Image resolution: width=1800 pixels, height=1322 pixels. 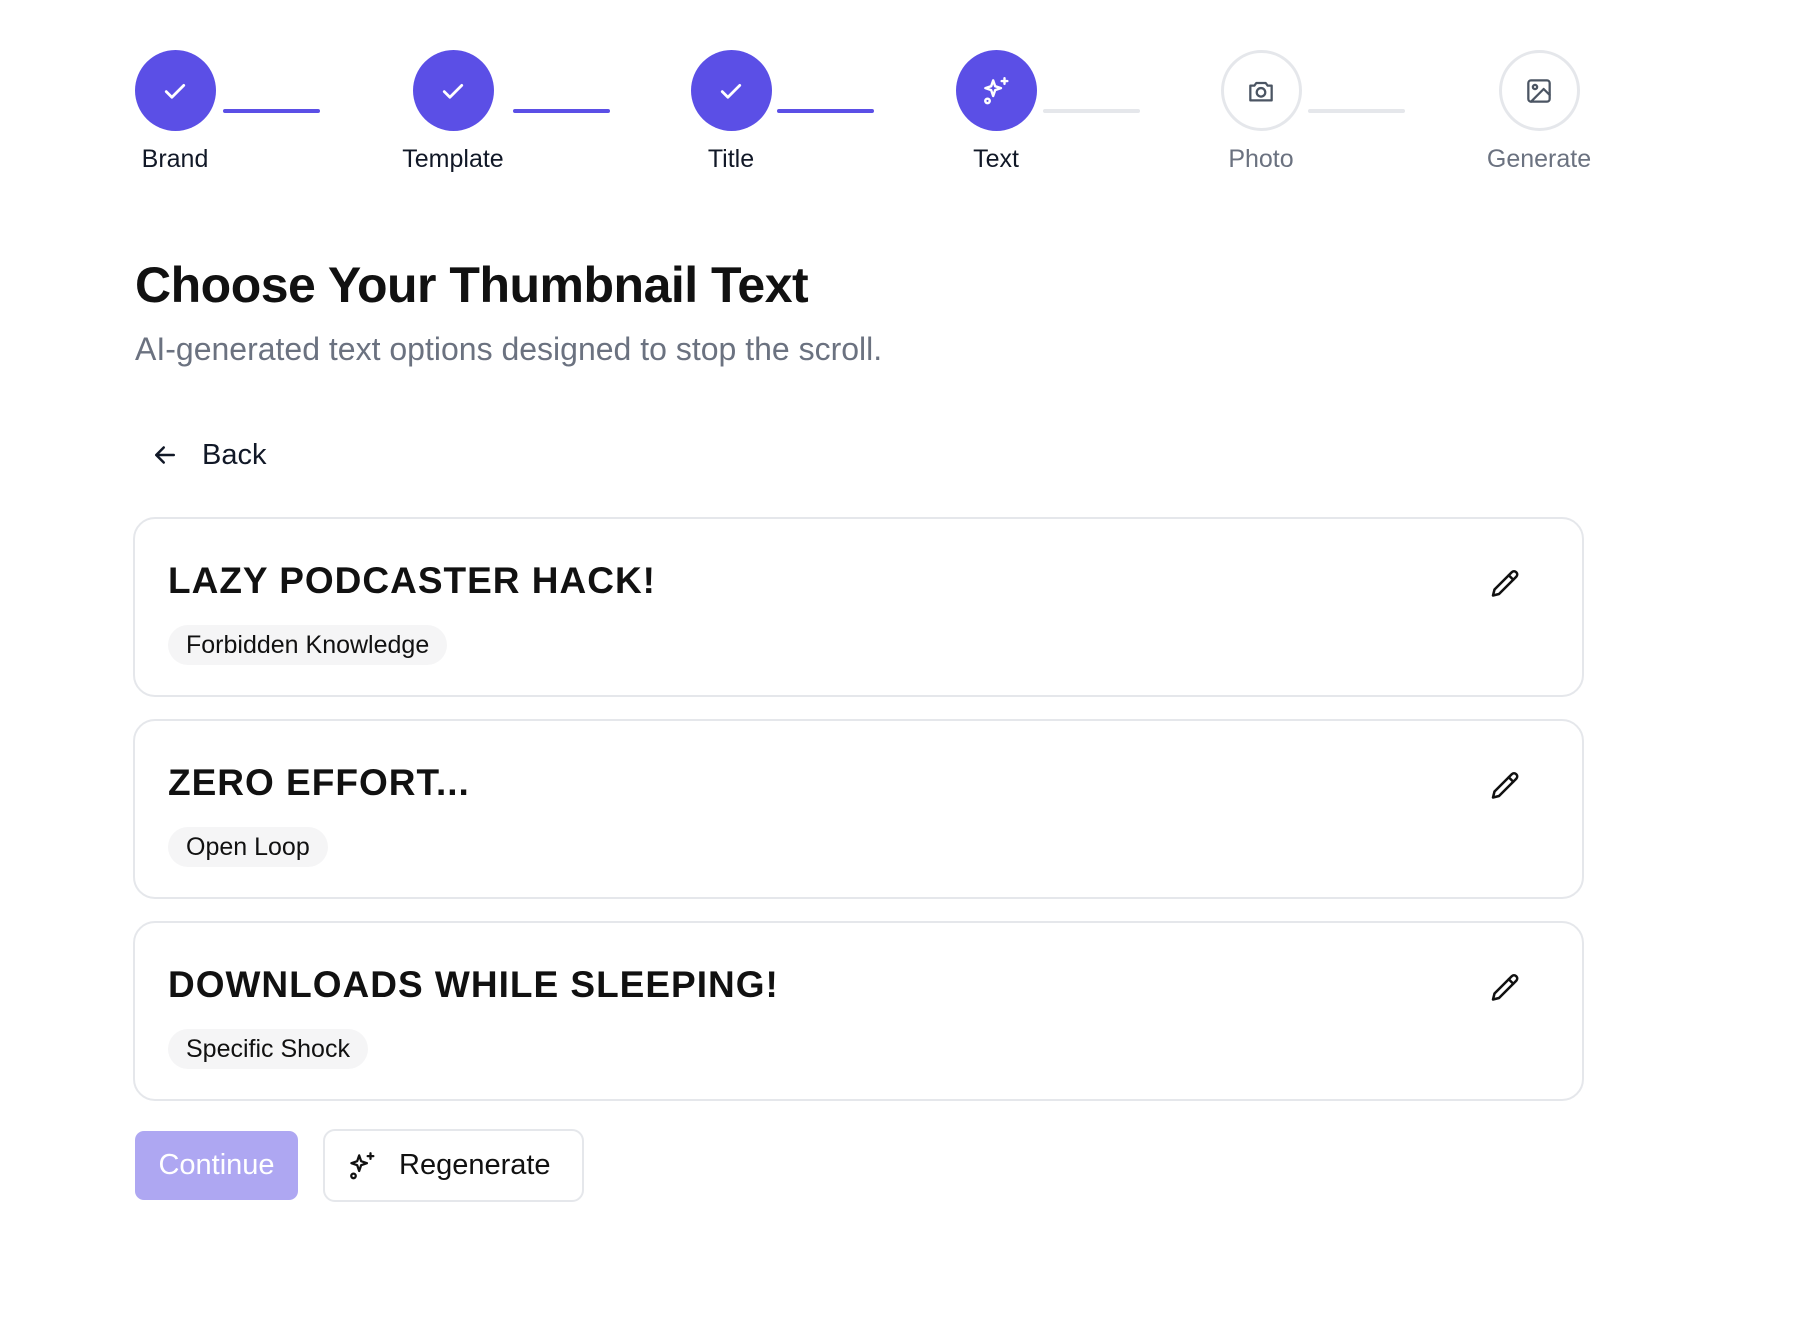 I want to click on step-title: Title, so click(x=731, y=112).